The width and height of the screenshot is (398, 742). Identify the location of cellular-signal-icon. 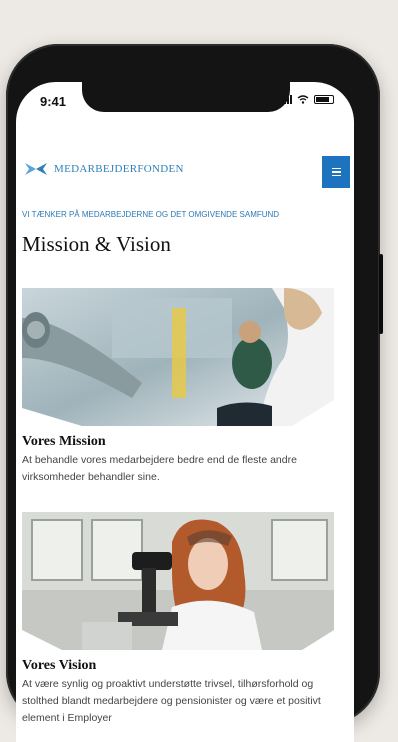
(286, 99).